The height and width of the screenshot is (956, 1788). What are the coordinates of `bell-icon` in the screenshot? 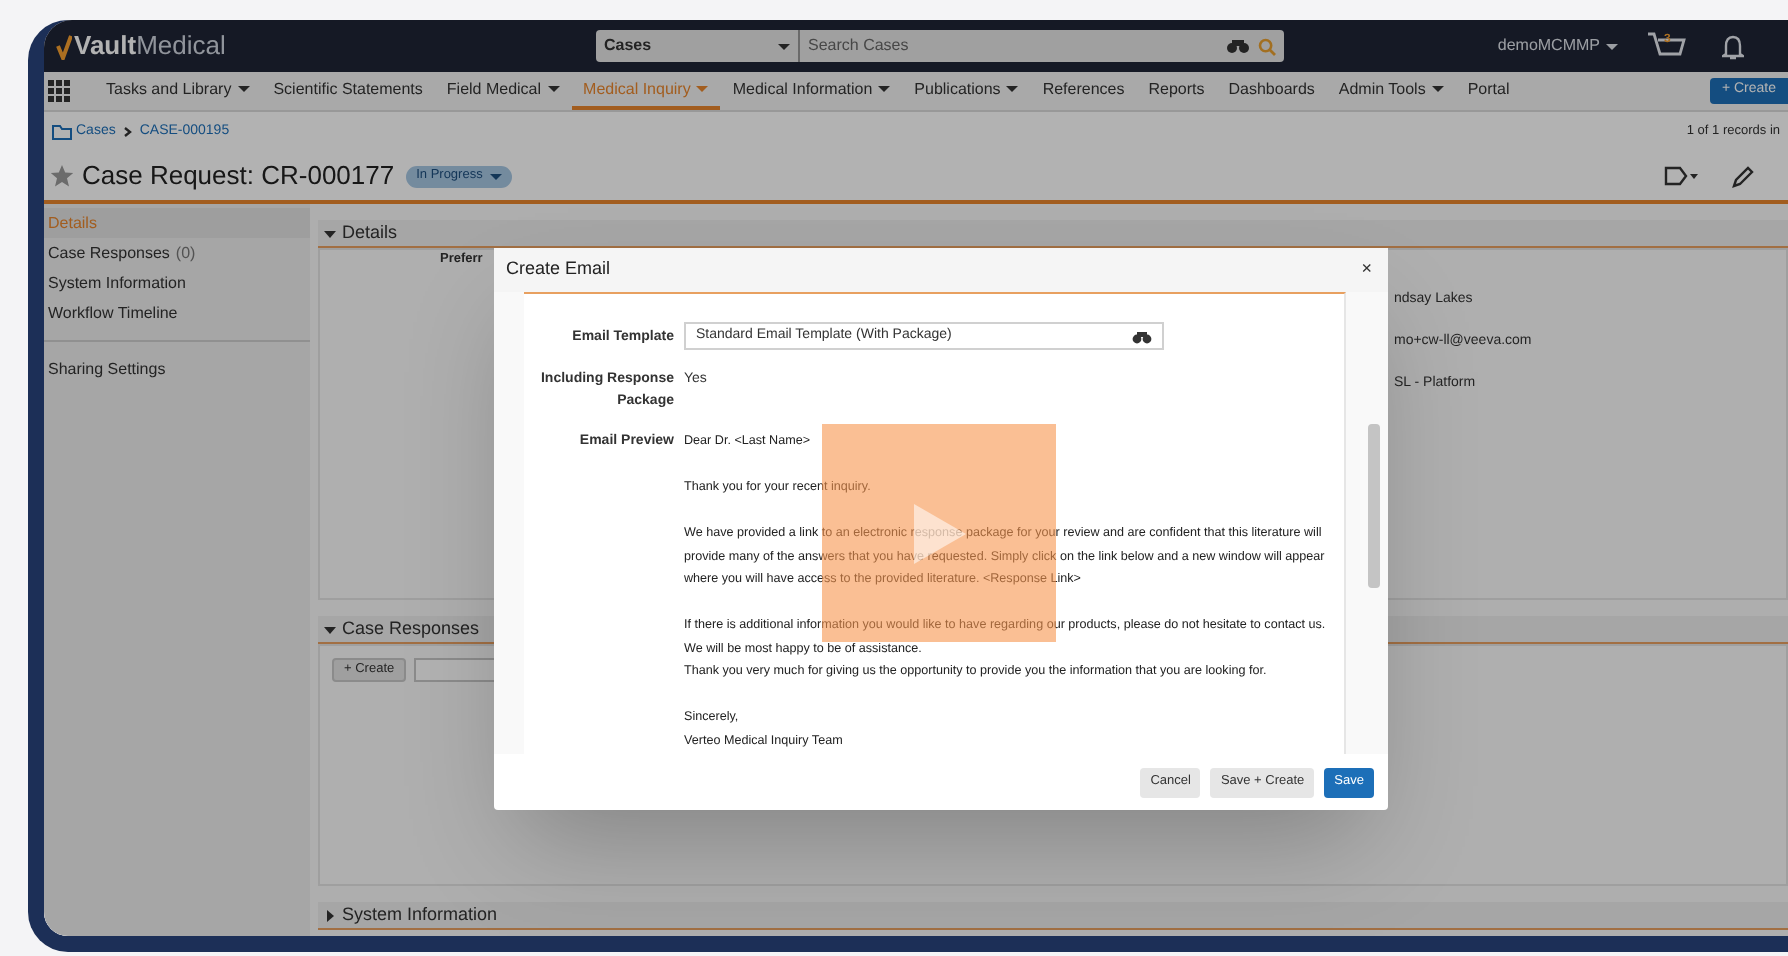 It's located at (1733, 46).